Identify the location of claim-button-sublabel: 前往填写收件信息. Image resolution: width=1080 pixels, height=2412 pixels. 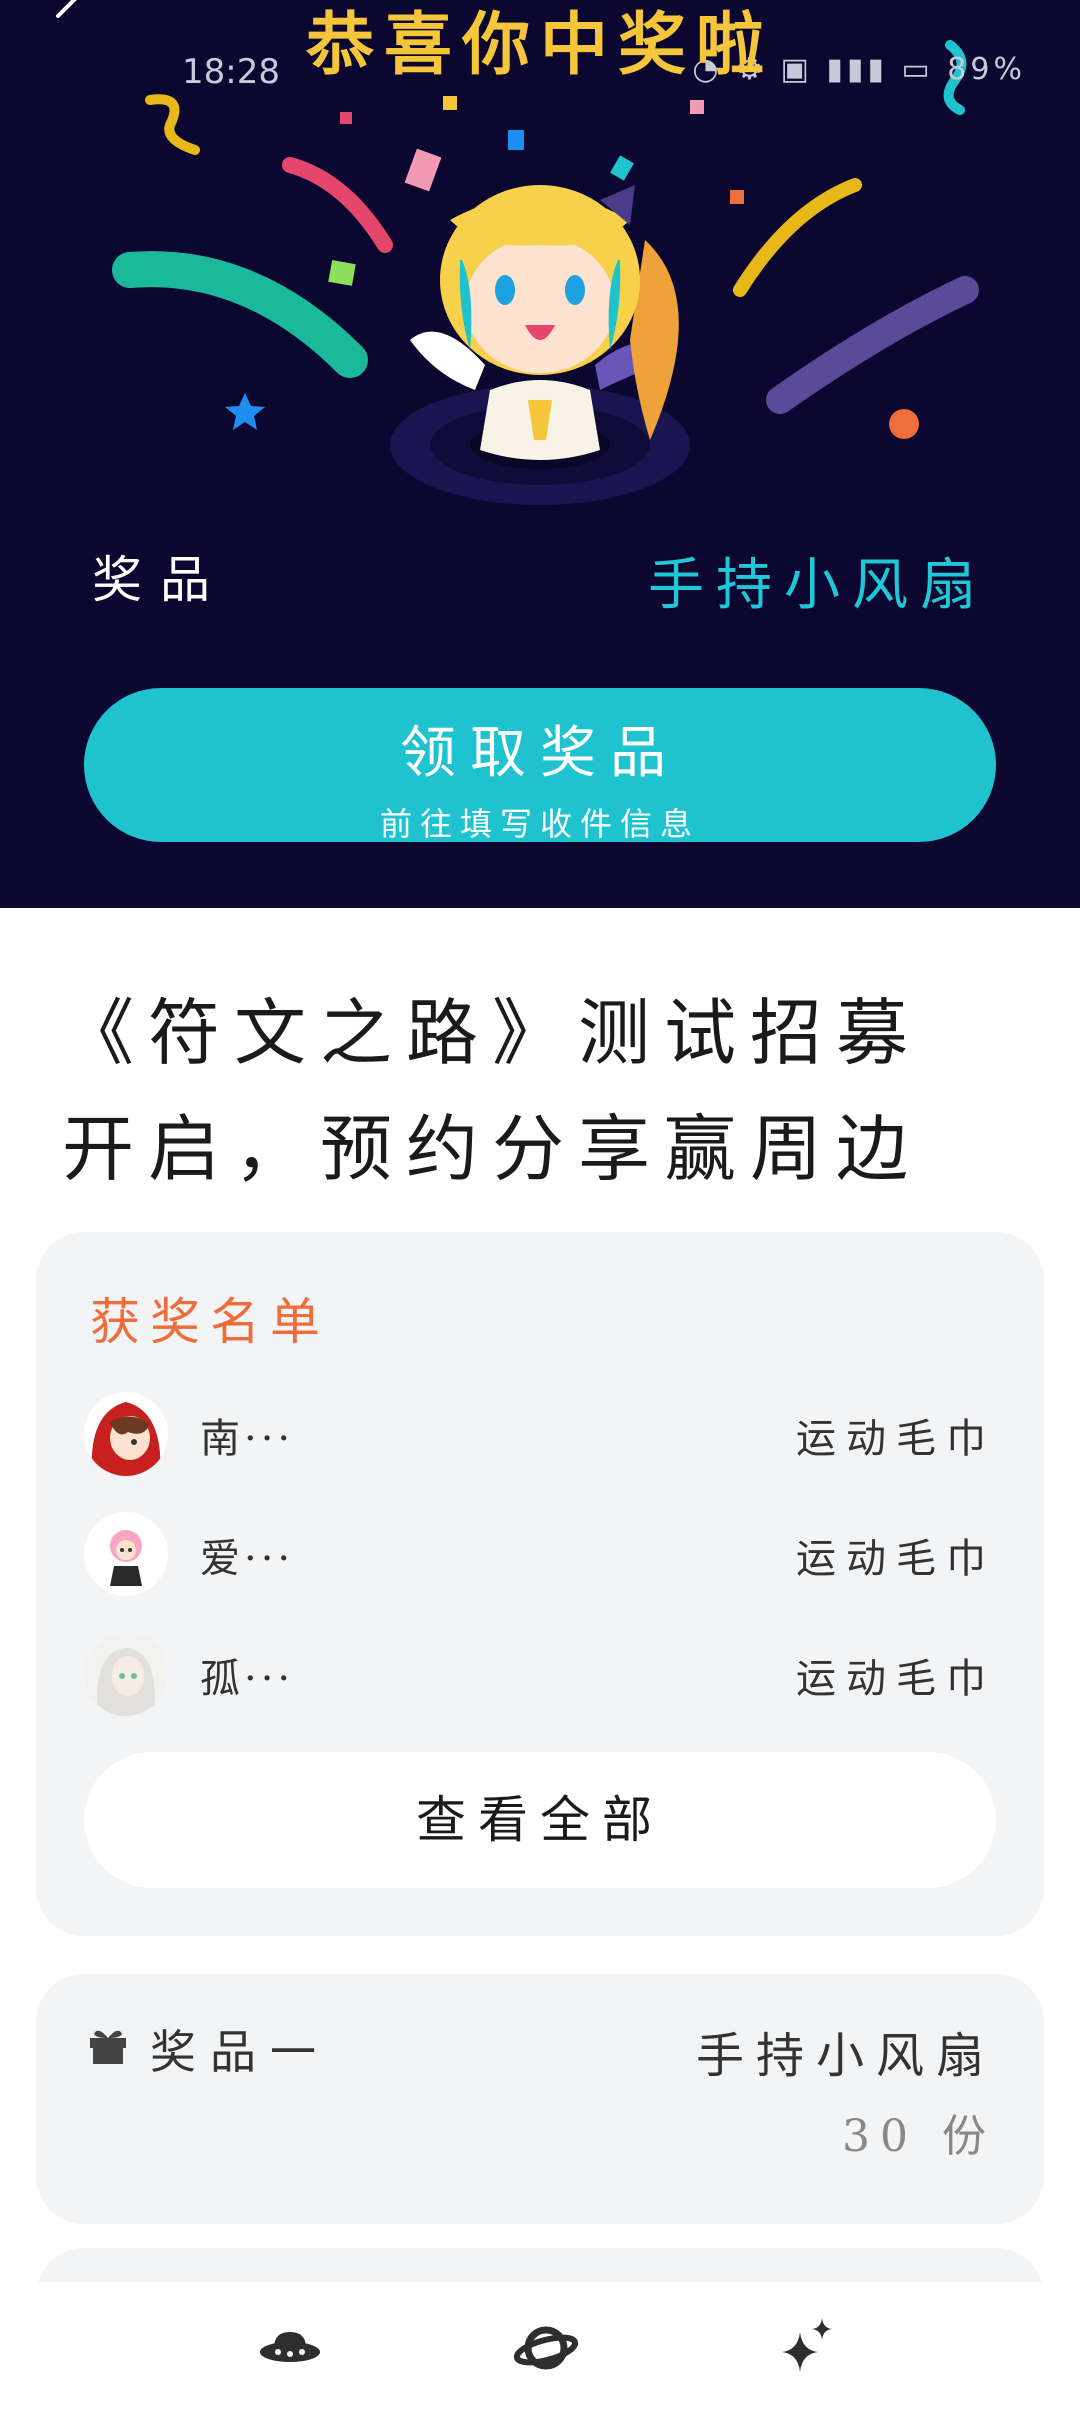
(539, 824).